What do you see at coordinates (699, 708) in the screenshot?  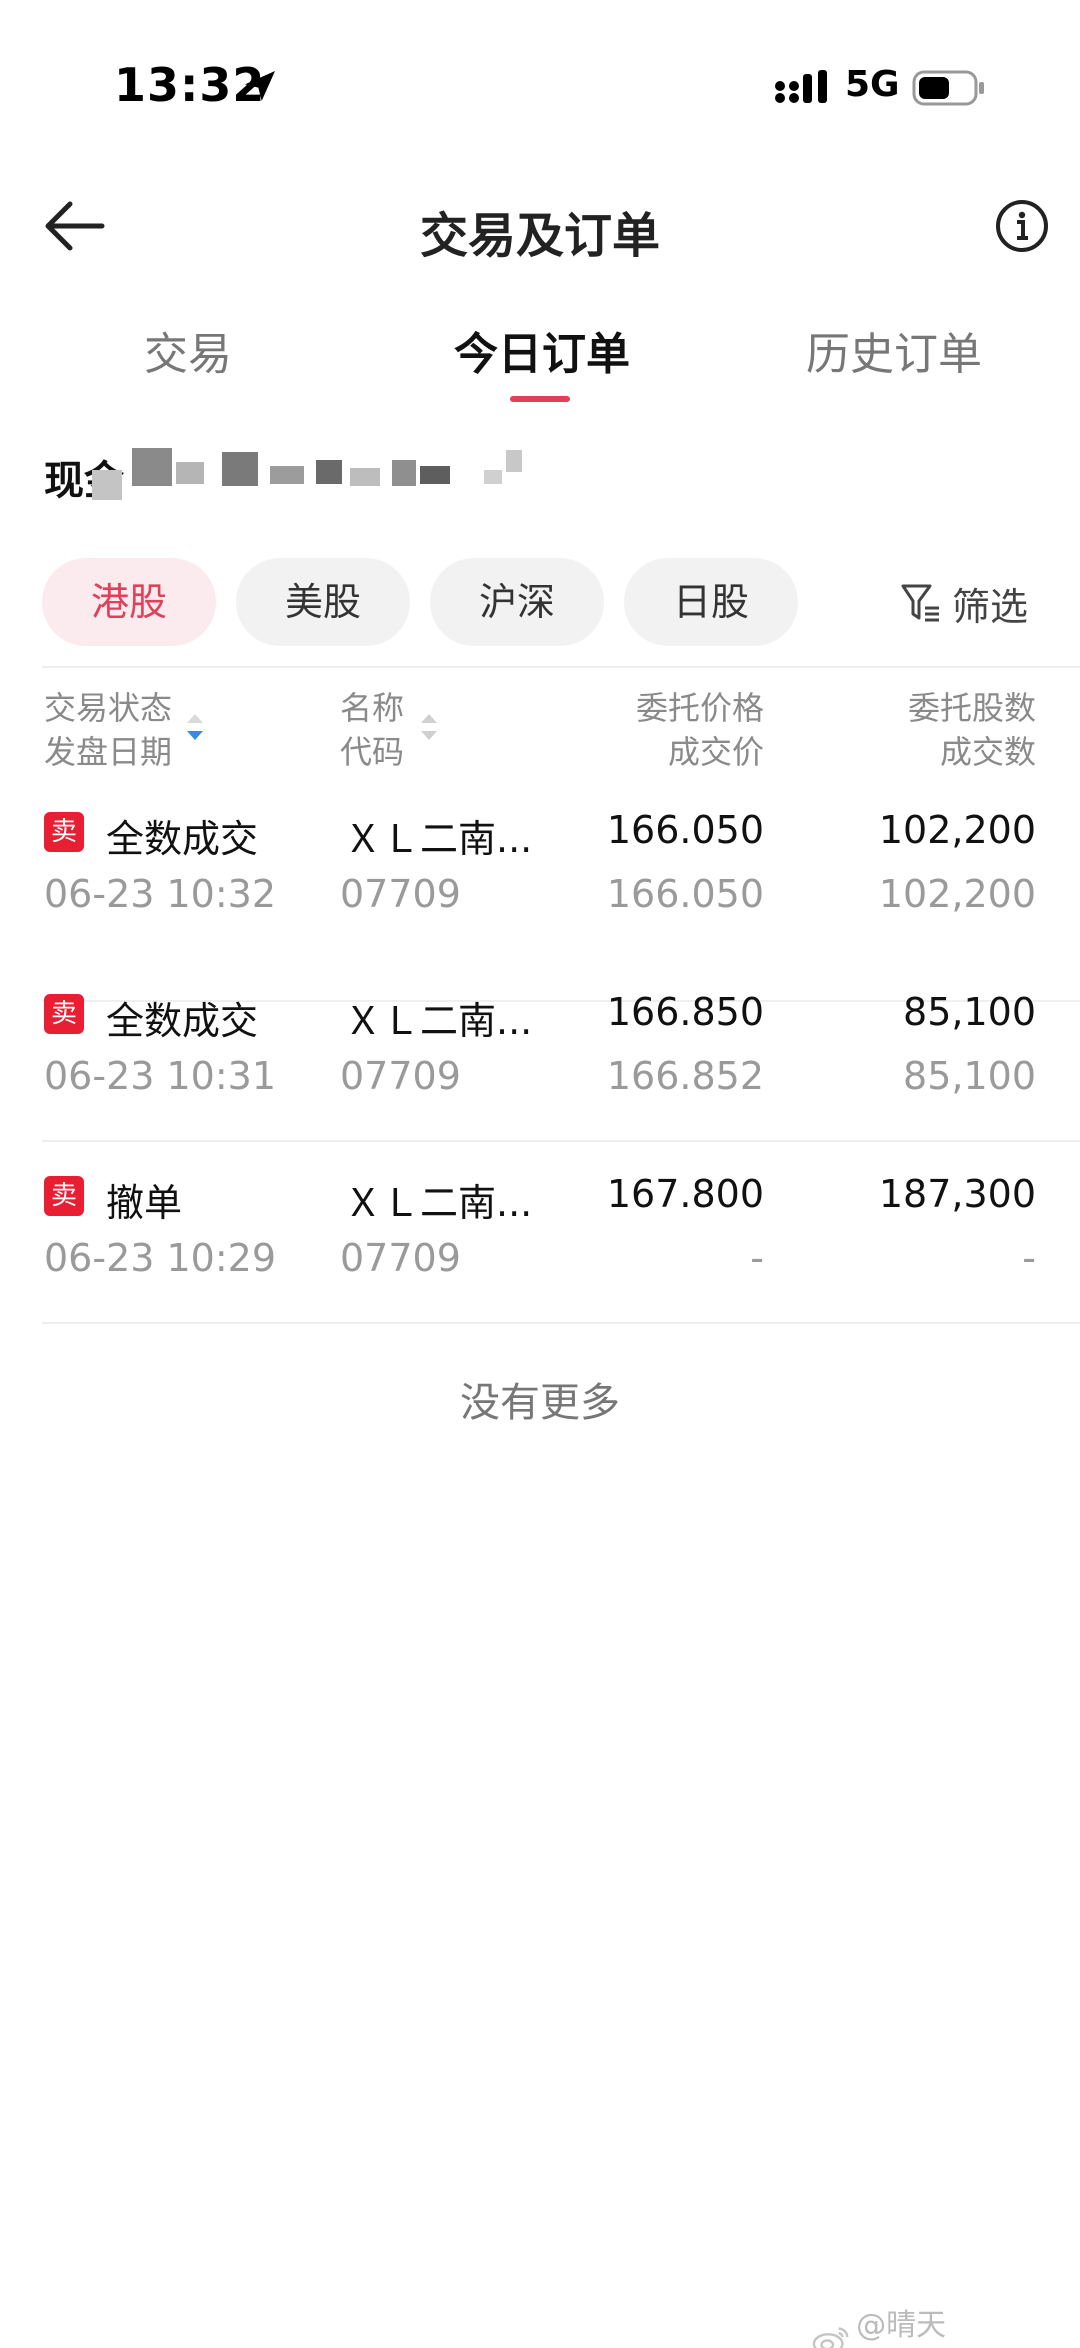 I see `column-label-price: 委托价格` at bounding box center [699, 708].